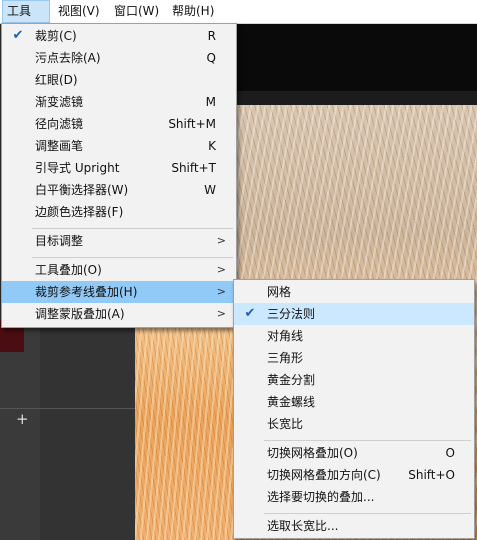 This screenshot has height=540, width=477. Describe the element at coordinates (79, 212) in the screenshot. I see `menu-item-label: 边颜色选择器(F)` at that location.